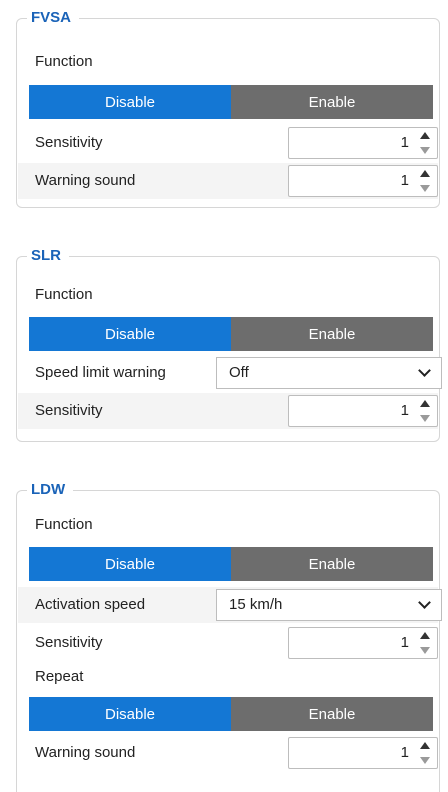 This screenshot has height=792, width=448. Describe the element at coordinates (64, 524) in the screenshot. I see `ldw-function-label: Function` at that location.